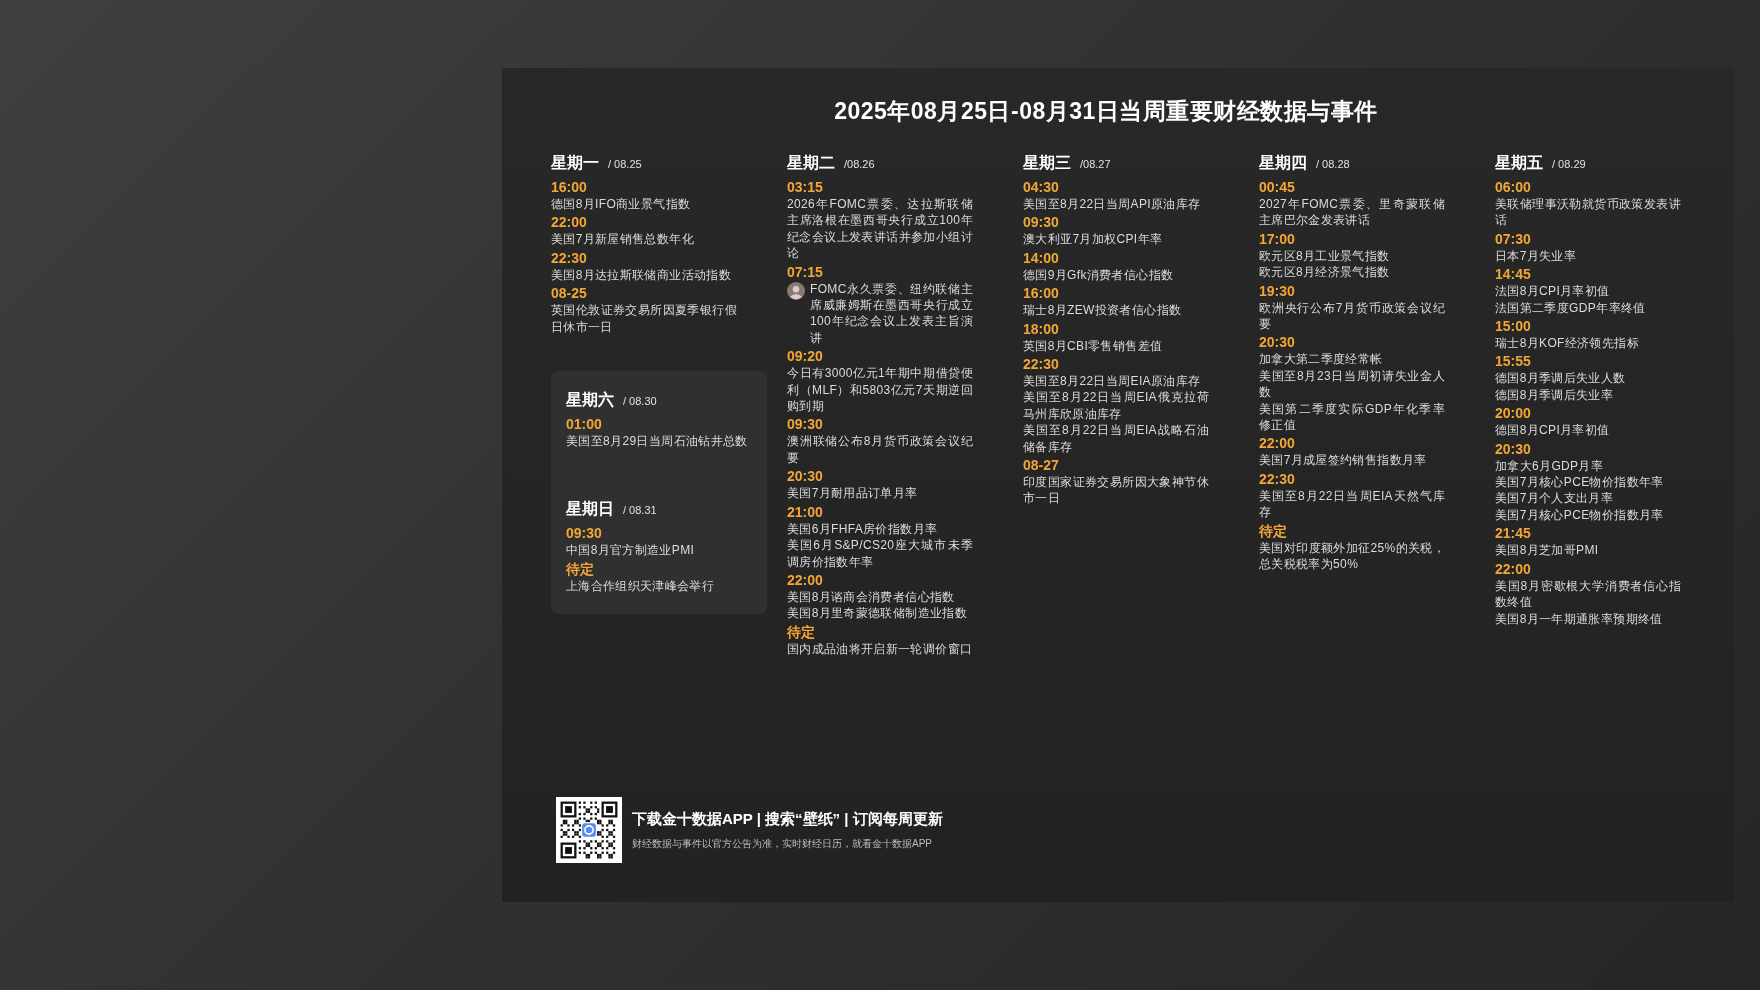 The height and width of the screenshot is (990, 1760). What do you see at coordinates (859, 164) in the screenshot?
I see `day-date: /08.26` at bounding box center [859, 164].